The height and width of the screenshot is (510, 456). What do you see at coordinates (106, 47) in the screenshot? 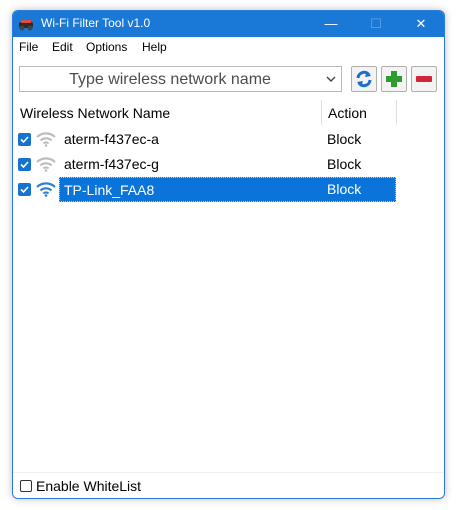
I see `menu-options: Options` at bounding box center [106, 47].